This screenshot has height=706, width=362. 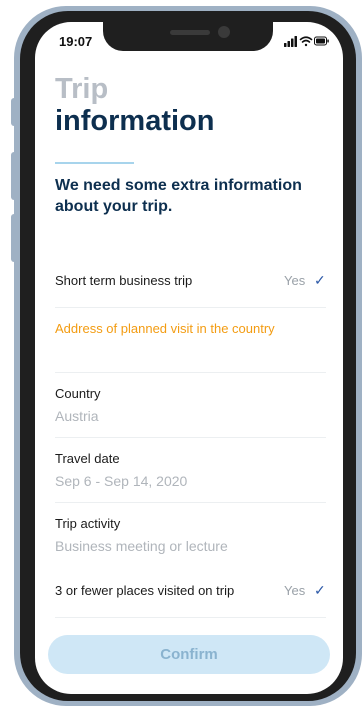 I want to click on title-accent-line, so click(x=94, y=163).